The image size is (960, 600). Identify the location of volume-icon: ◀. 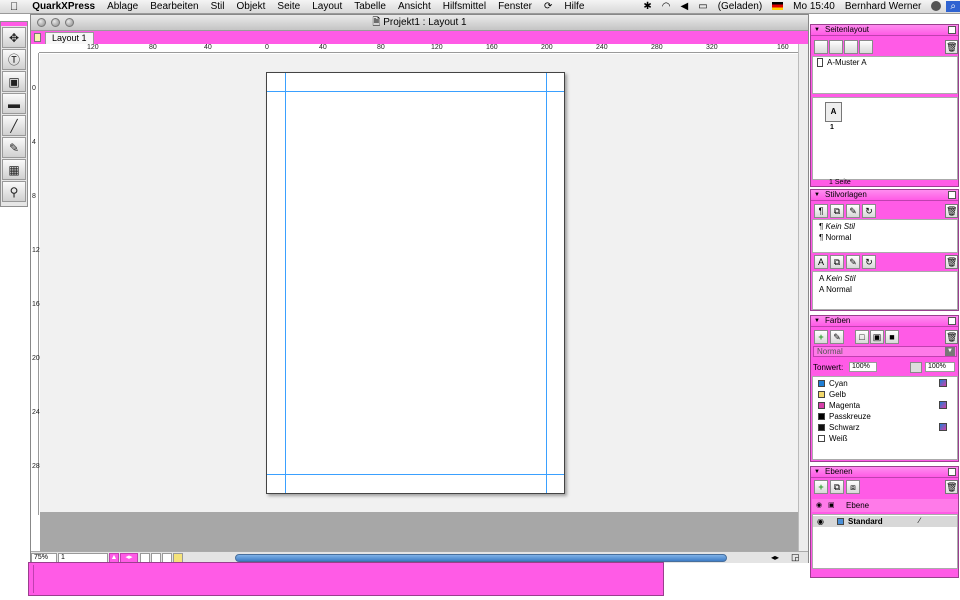
(685, 6).